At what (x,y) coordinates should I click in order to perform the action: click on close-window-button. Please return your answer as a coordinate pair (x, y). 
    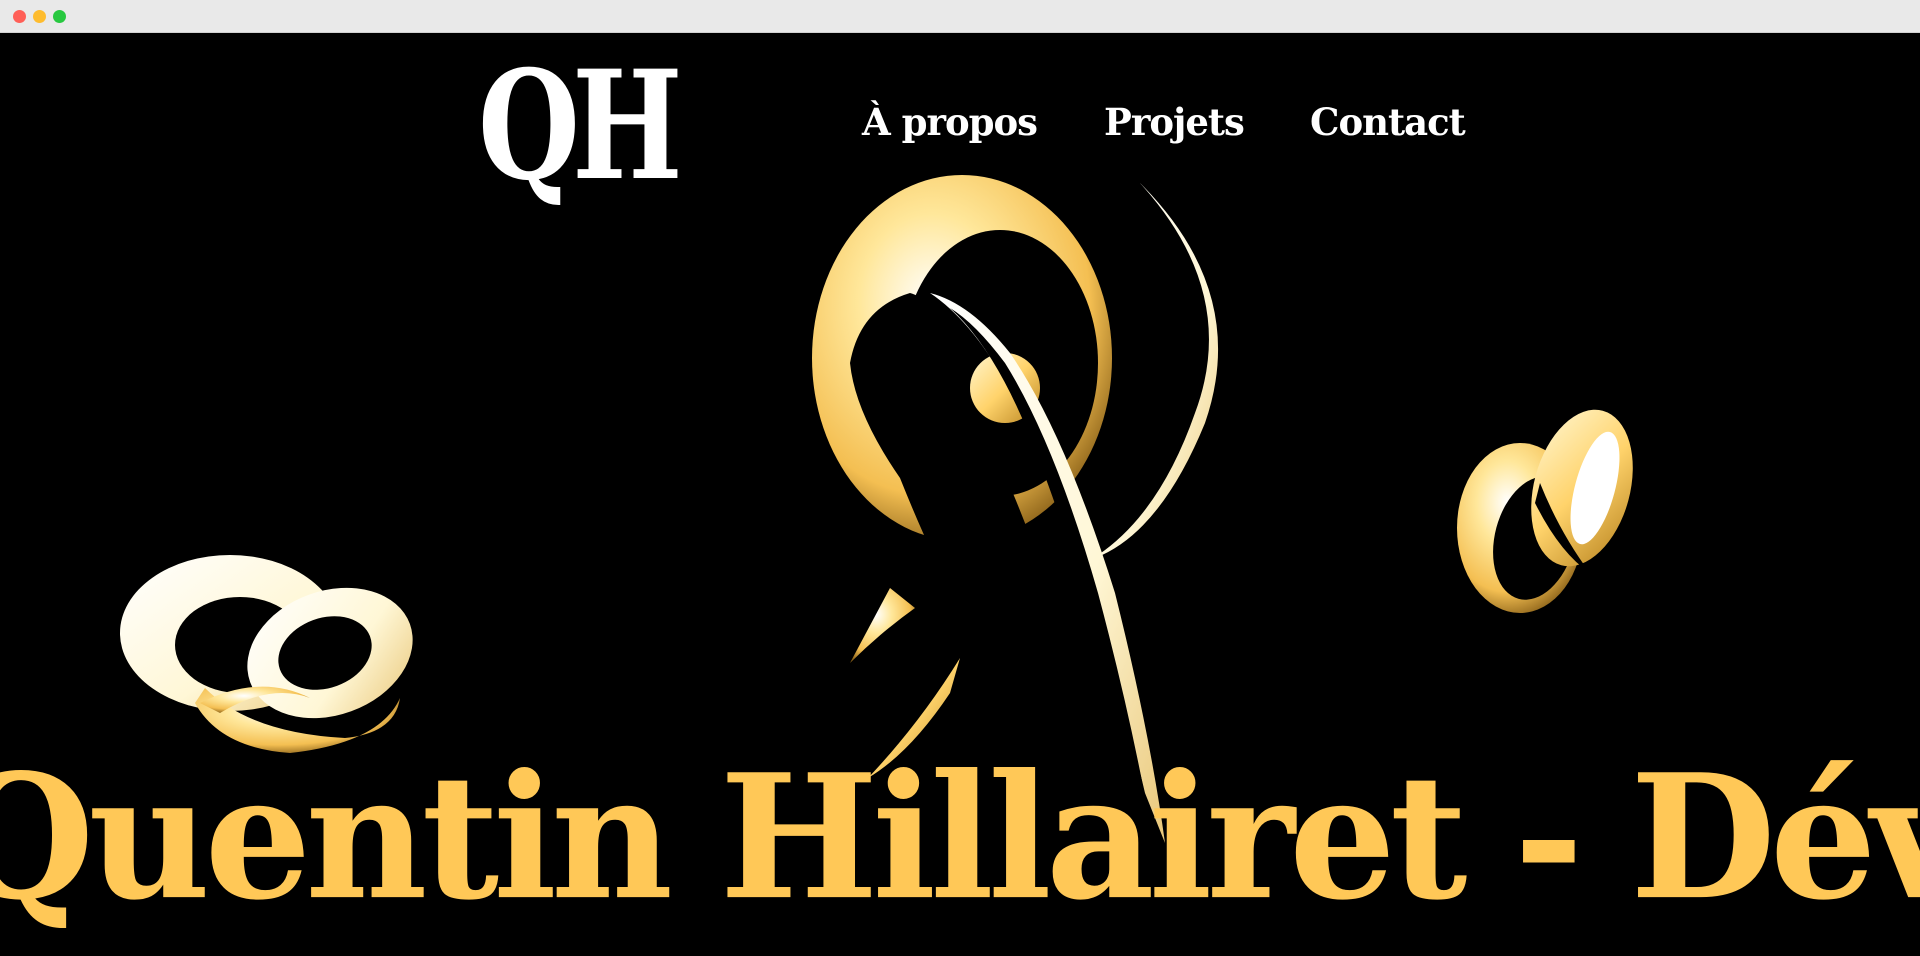
    Looking at the image, I should click on (19, 16).